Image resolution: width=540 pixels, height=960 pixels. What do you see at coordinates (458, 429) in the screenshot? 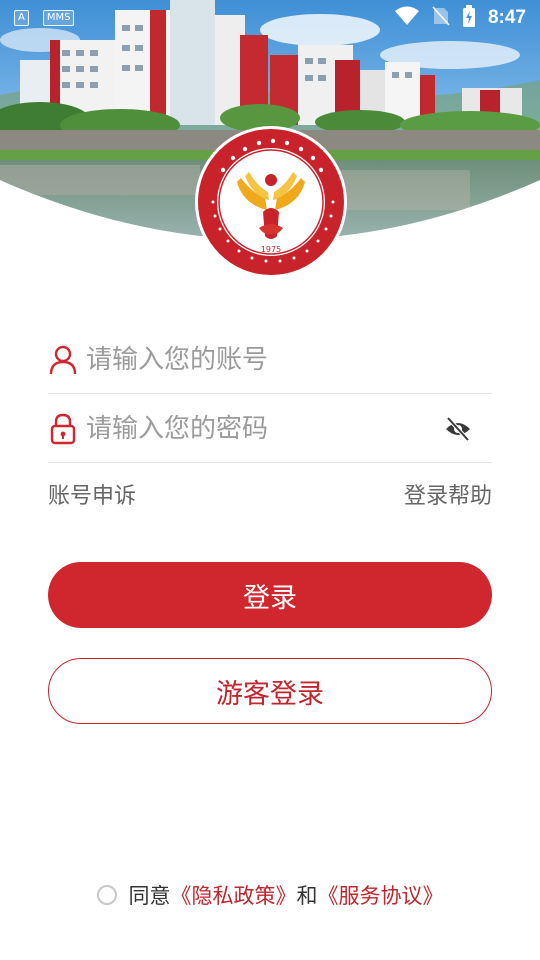
I see `eye-off-icon` at bounding box center [458, 429].